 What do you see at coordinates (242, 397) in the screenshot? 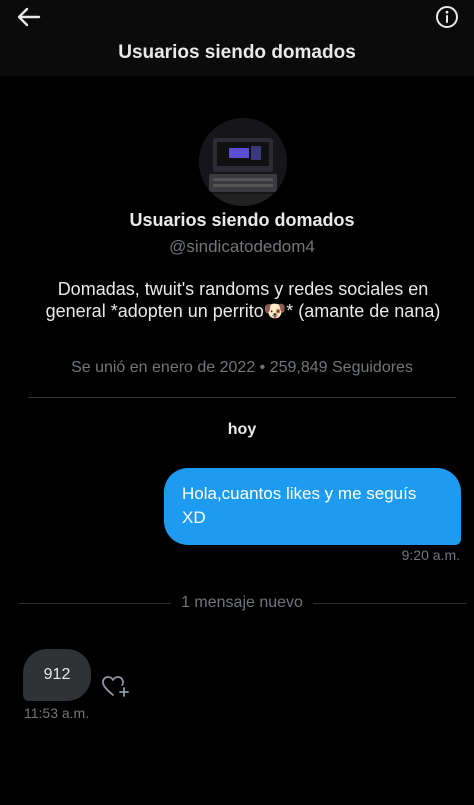
I see `divider` at bounding box center [242, 397].